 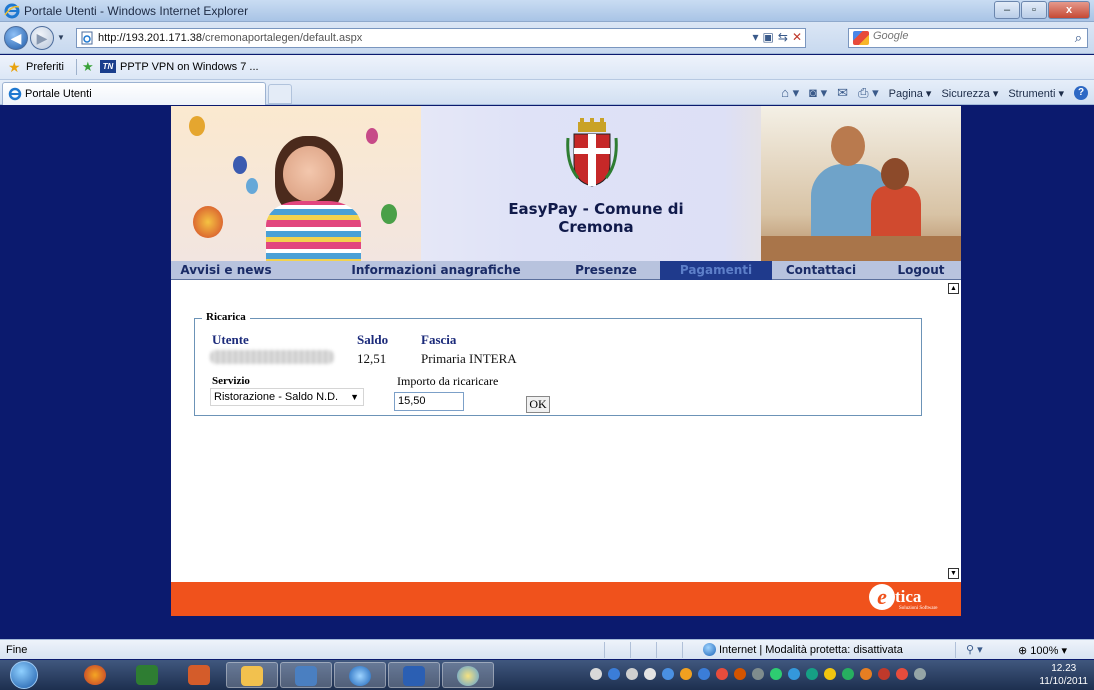 I want to click on menu-pagina: Pagina ▾, so click(x=910, y=93).